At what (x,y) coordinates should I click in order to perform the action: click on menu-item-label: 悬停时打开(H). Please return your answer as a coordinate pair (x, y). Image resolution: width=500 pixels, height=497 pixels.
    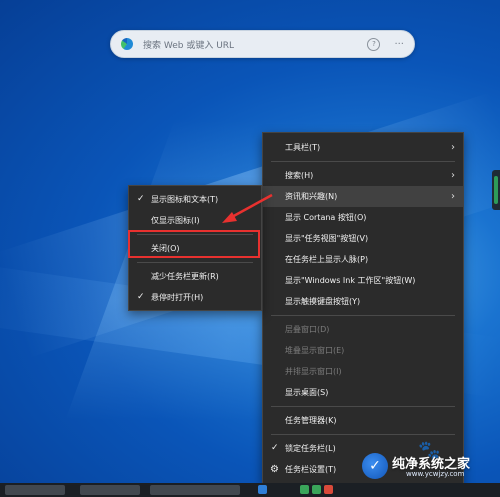
    Looking at the image, I should click on (177, 297).